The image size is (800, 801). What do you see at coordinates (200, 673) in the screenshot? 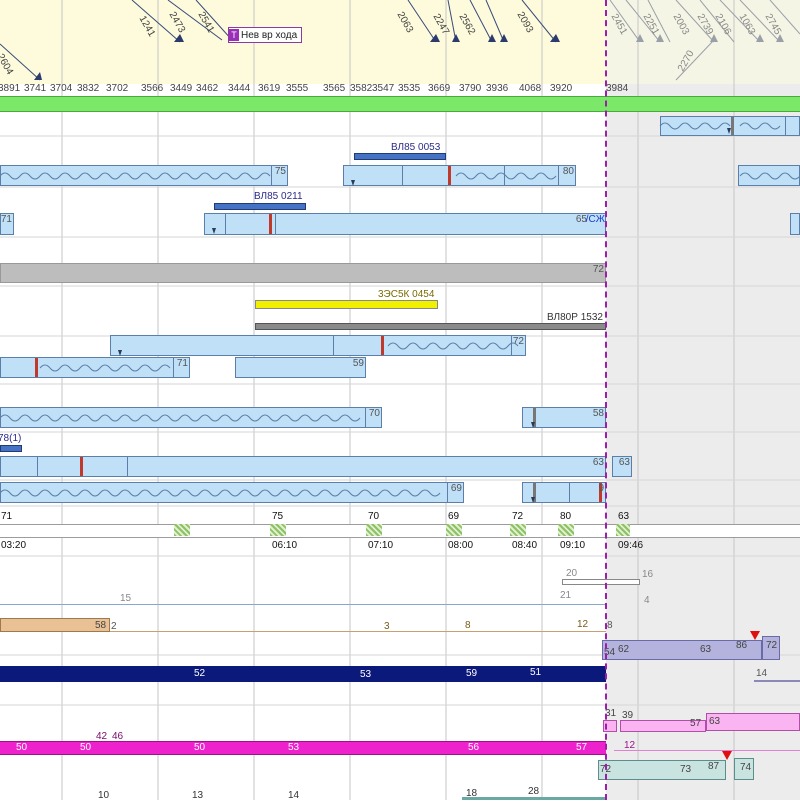
I see `value-label: 52` at bounding box center [200, 673].